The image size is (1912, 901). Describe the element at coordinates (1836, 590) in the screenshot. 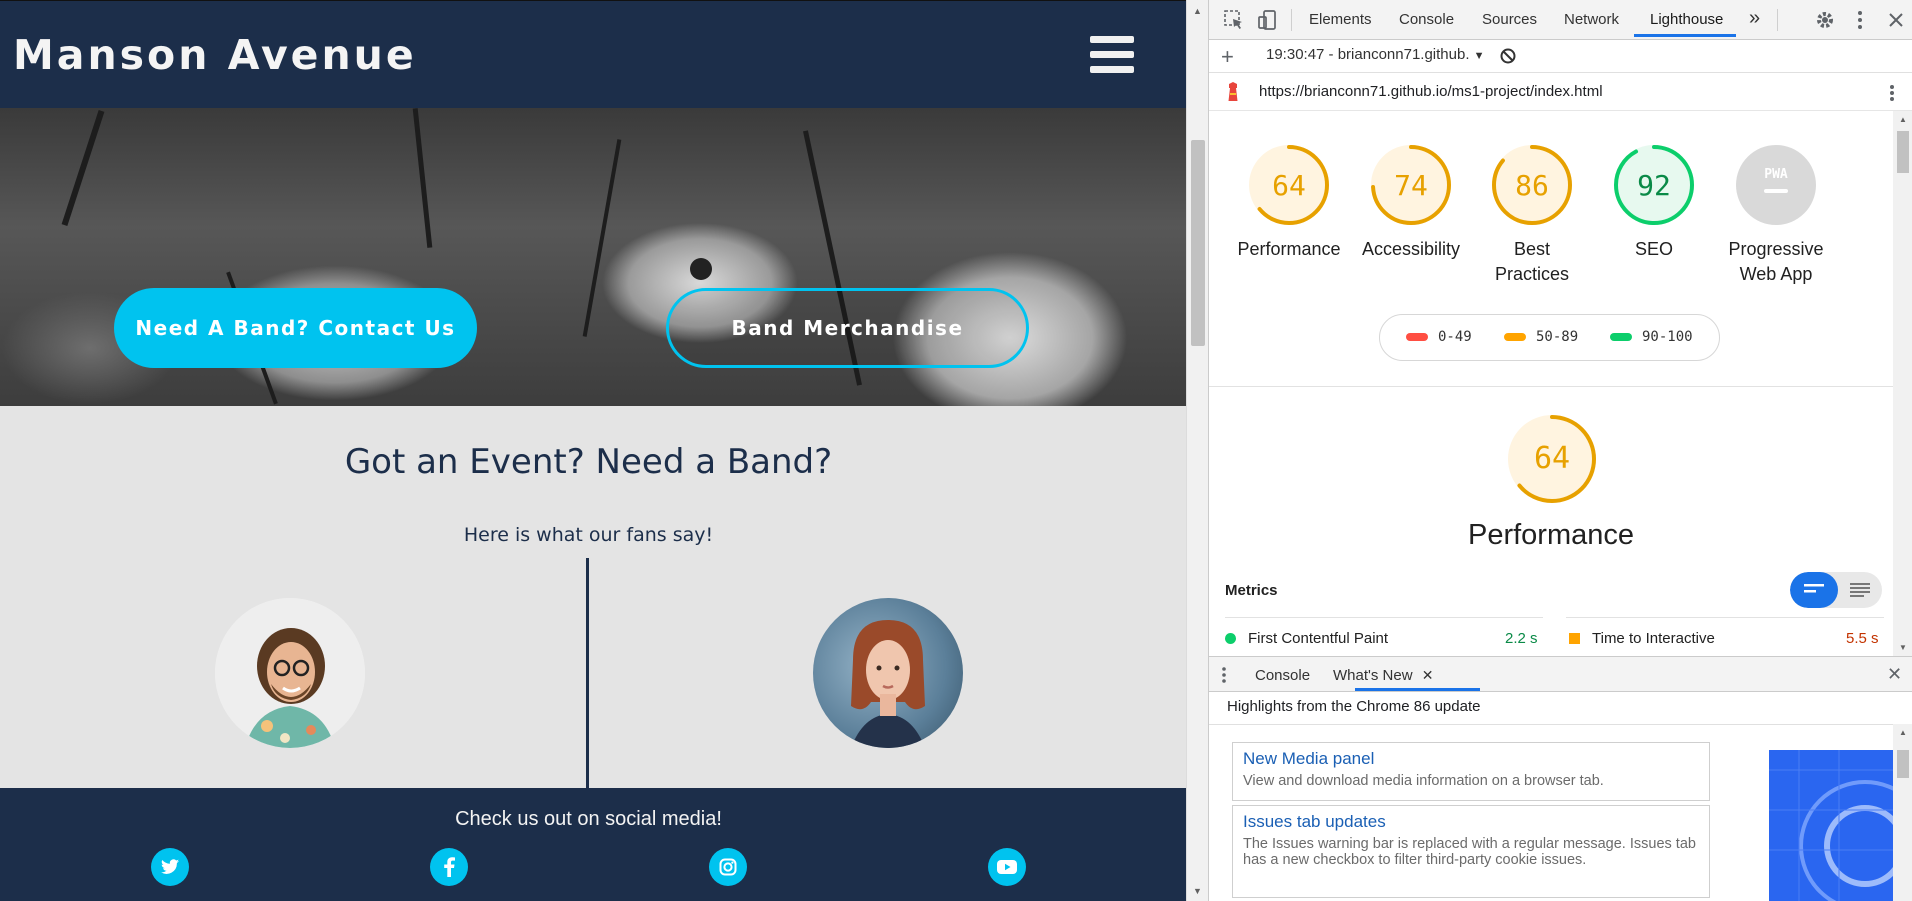

I see `metrics-view-toggle` at that location.